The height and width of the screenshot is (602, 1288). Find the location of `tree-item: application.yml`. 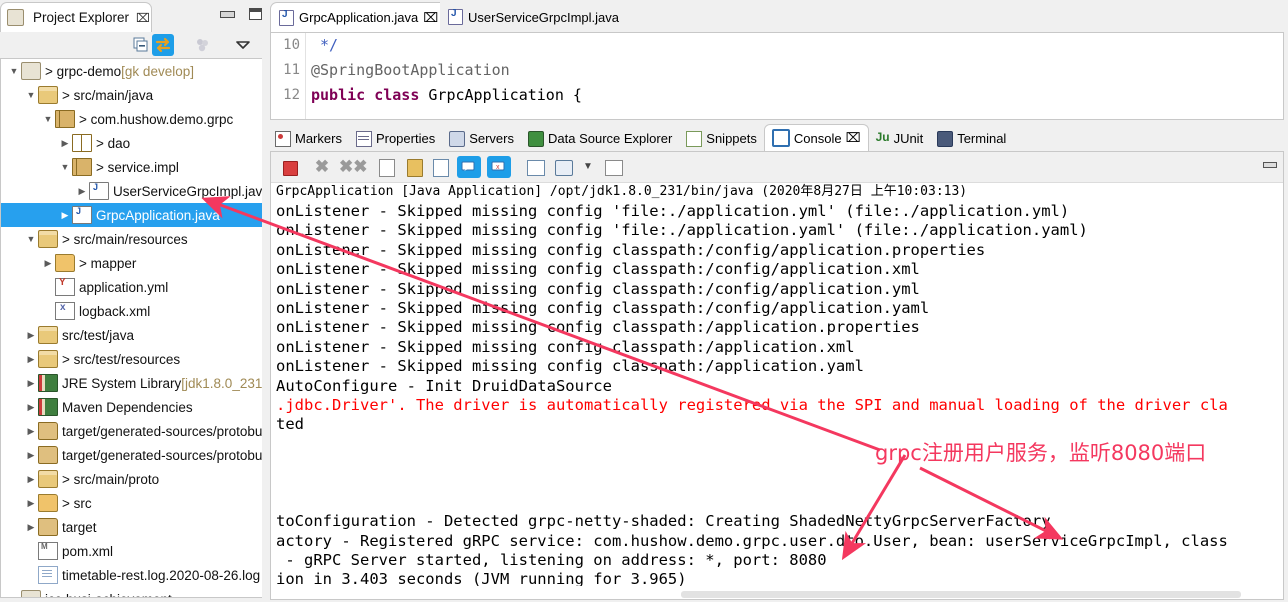

tree-item: application.yml is located at coordinates (131, 287).